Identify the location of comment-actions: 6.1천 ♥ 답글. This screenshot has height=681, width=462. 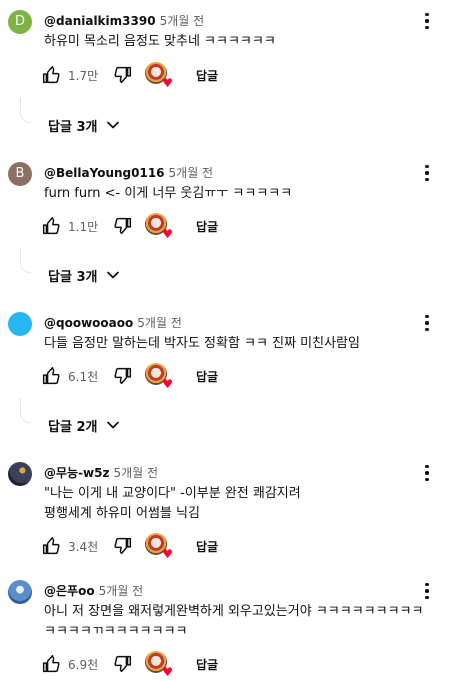
(129, 376).